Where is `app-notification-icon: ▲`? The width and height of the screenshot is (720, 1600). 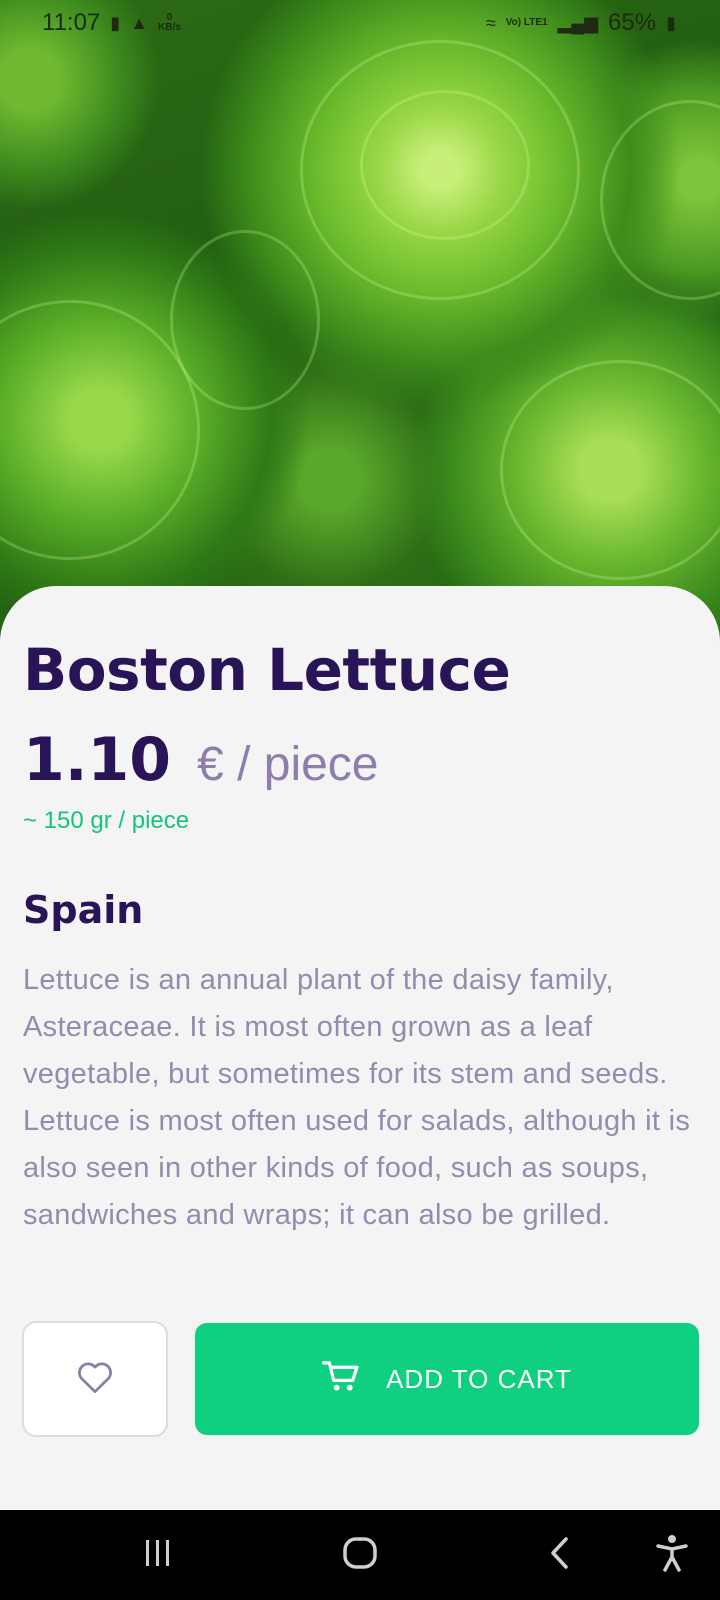
app-notification-icon: ▲ is located at coordinates (139, 22).